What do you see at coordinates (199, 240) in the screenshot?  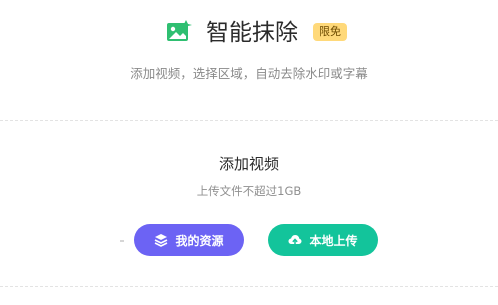 I see `my-resources-label: 我的资源` at bounding box center [199, 240].